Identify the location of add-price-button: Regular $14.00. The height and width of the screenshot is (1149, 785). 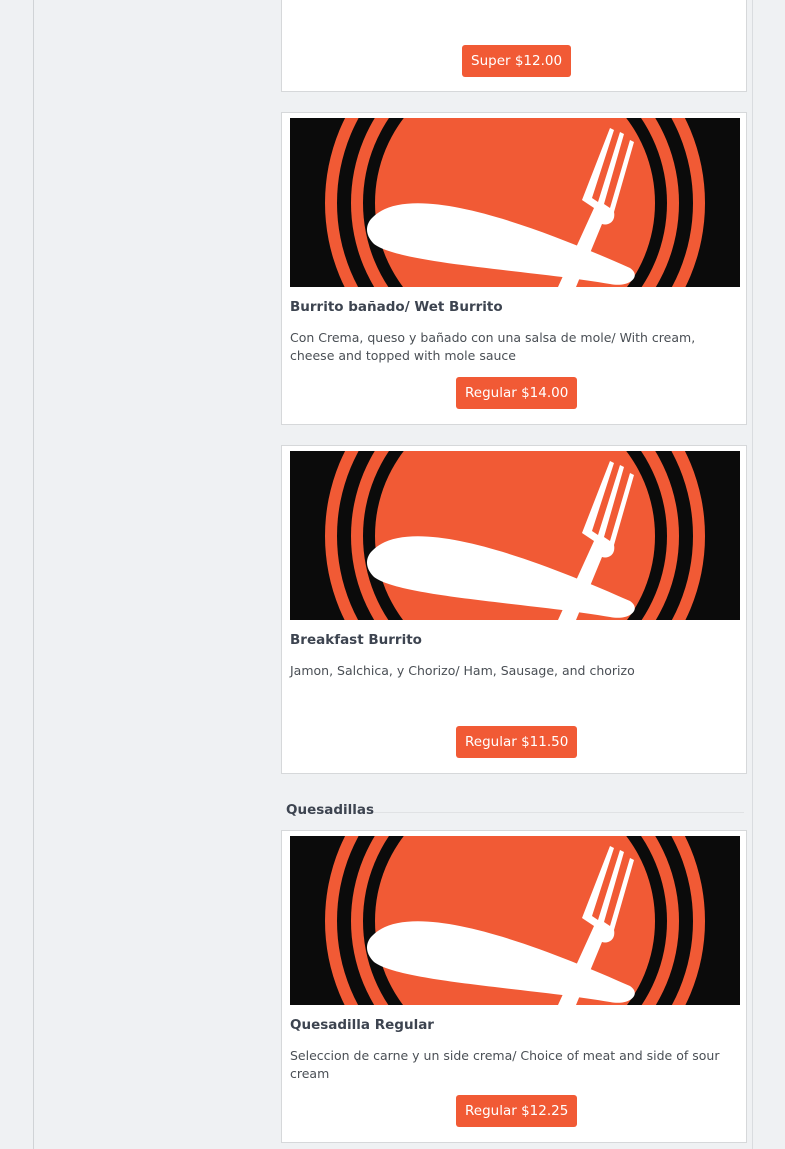
(517, 393).